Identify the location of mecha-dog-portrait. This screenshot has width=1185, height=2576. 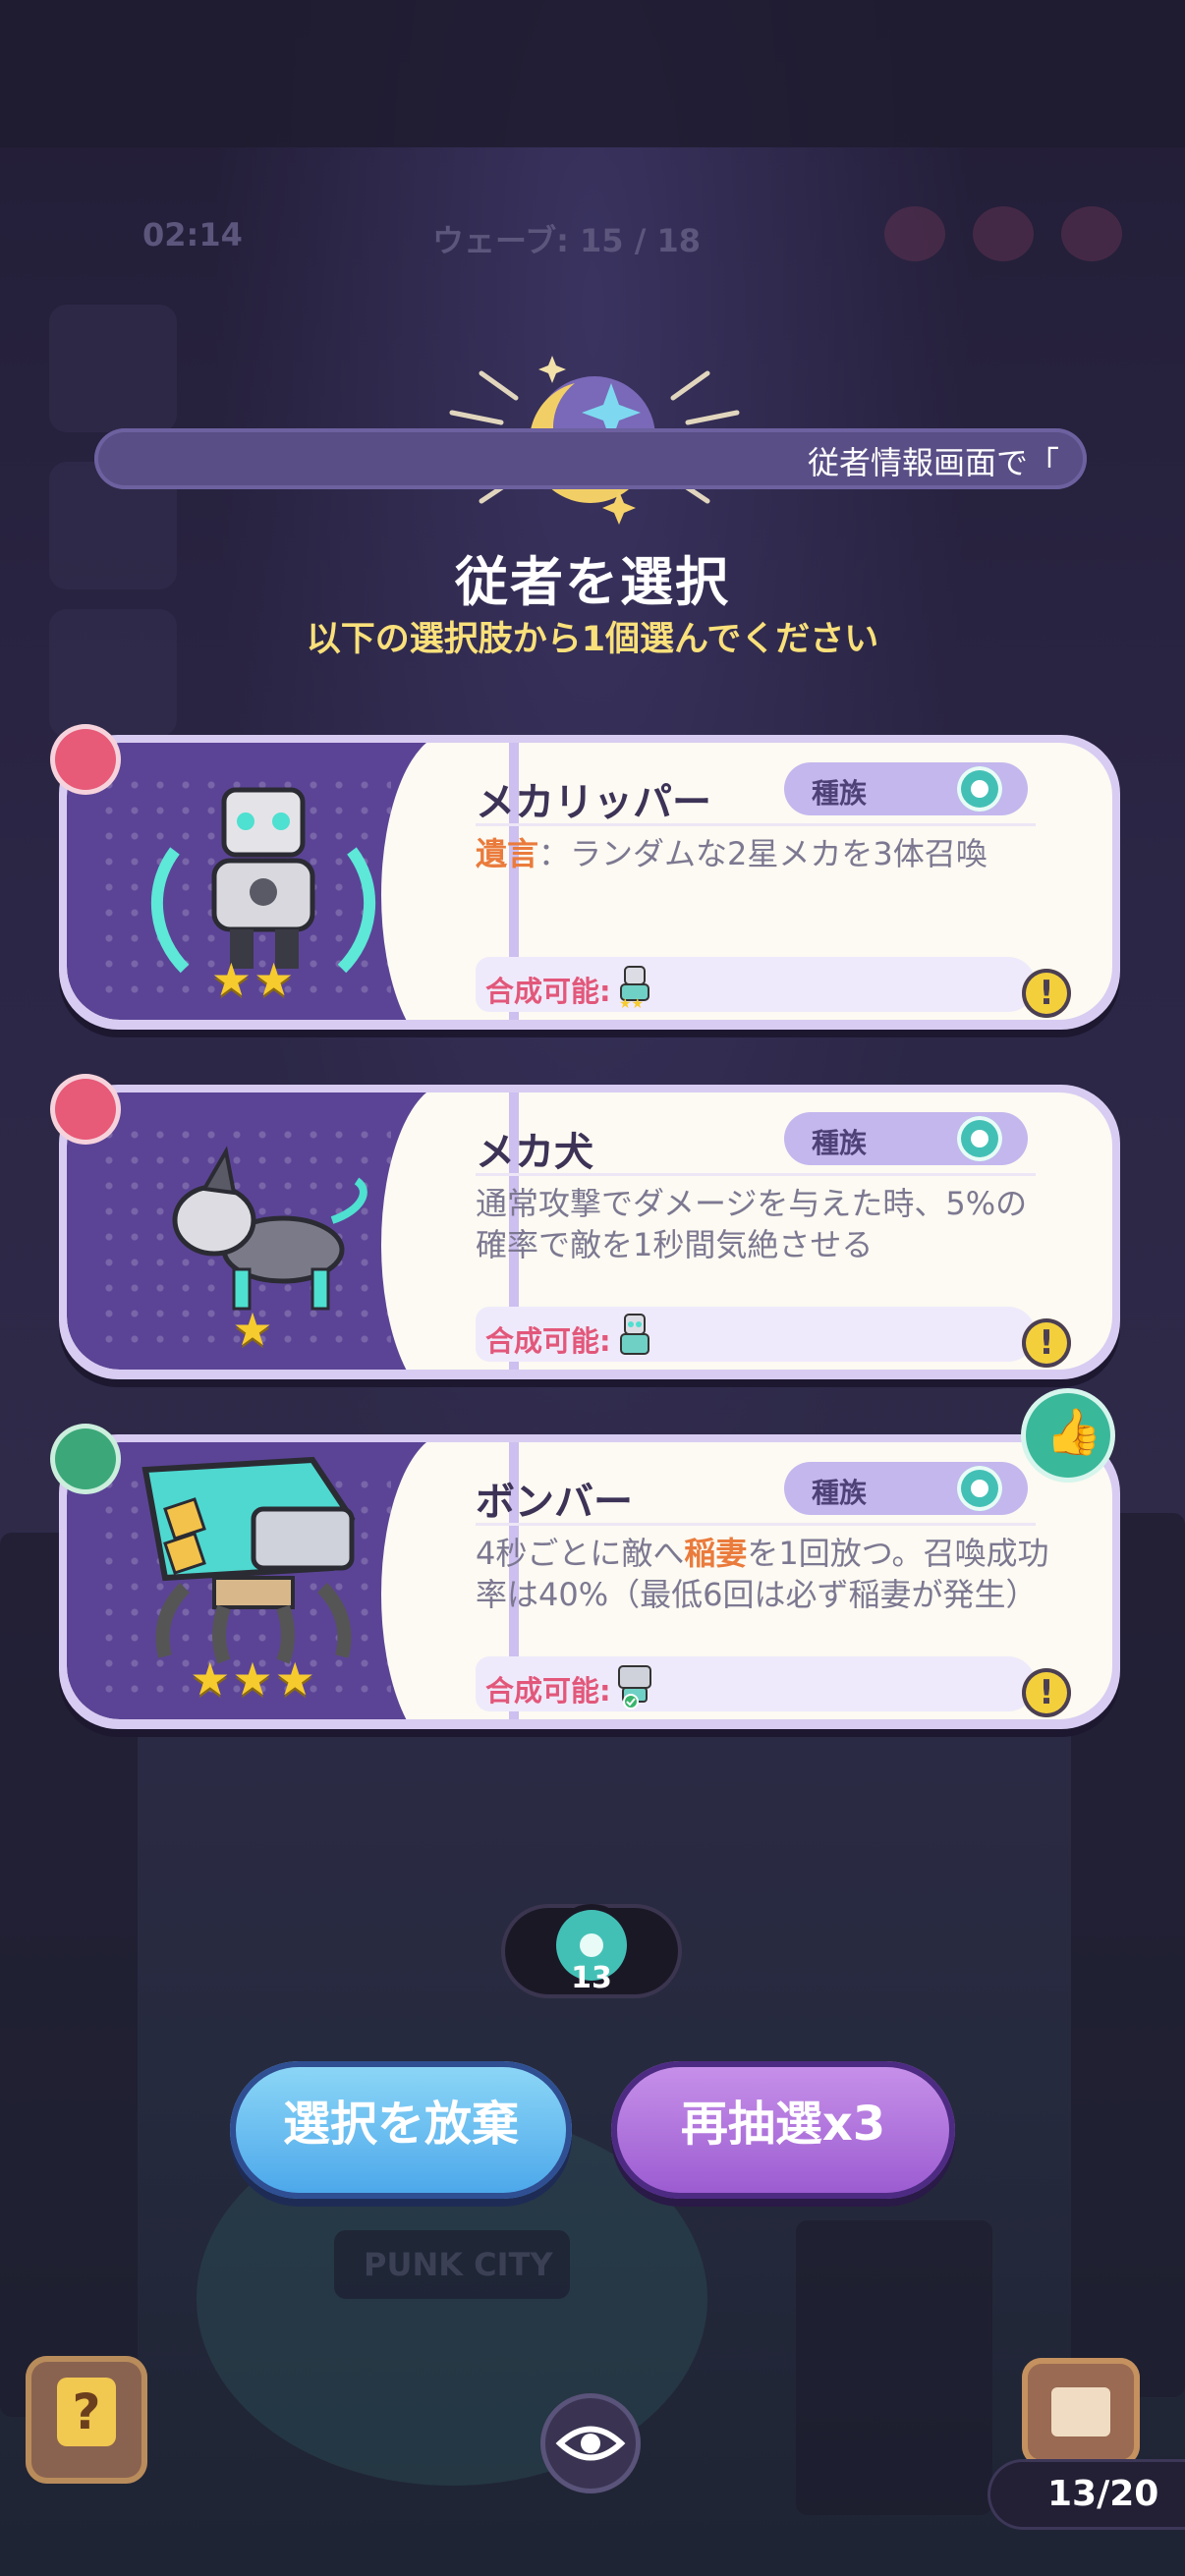
(269, 1228).